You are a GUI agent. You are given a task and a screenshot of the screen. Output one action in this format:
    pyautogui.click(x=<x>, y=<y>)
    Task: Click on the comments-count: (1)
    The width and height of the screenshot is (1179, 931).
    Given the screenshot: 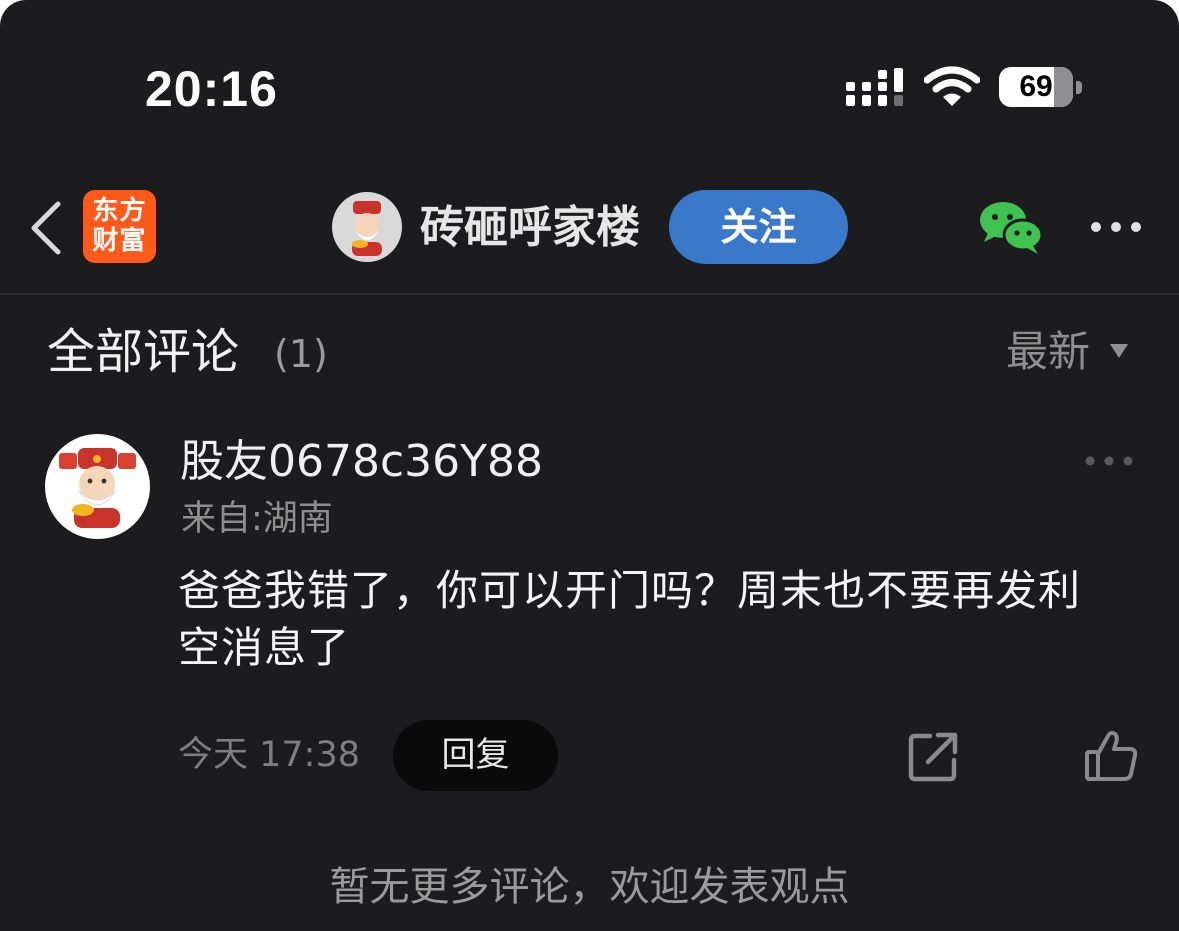 What is the action you would take?
    pyautogui.click(x=301, y=354)
    